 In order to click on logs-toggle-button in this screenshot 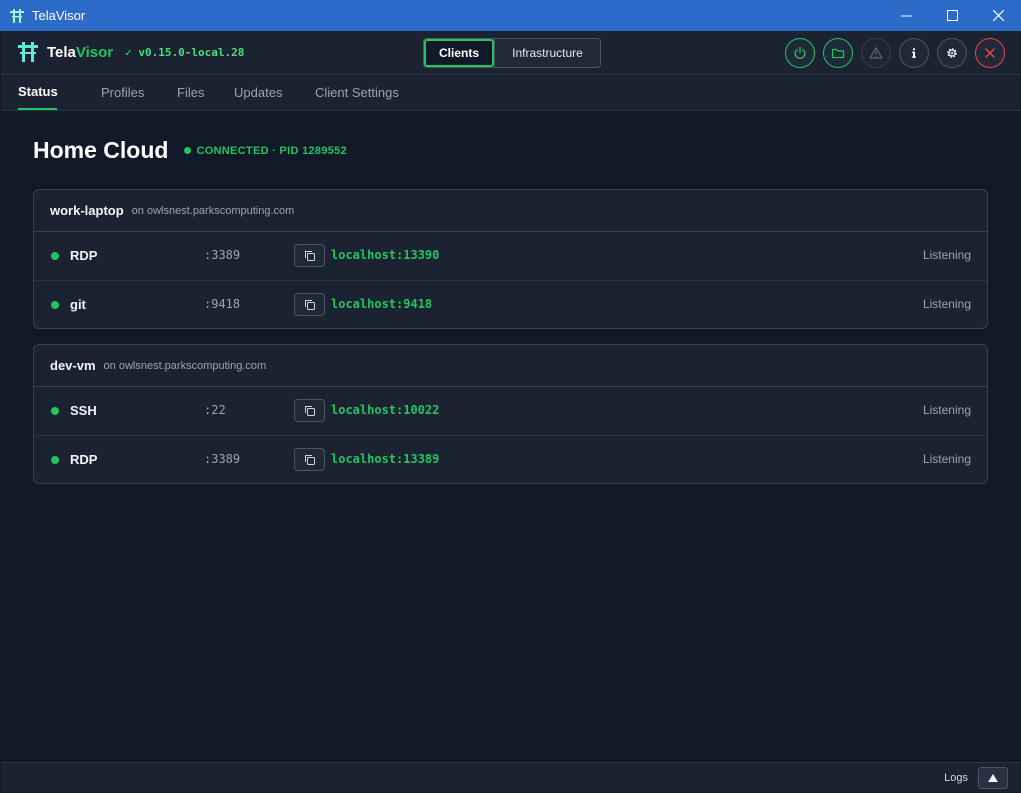, I will do `click(993, 778)`.